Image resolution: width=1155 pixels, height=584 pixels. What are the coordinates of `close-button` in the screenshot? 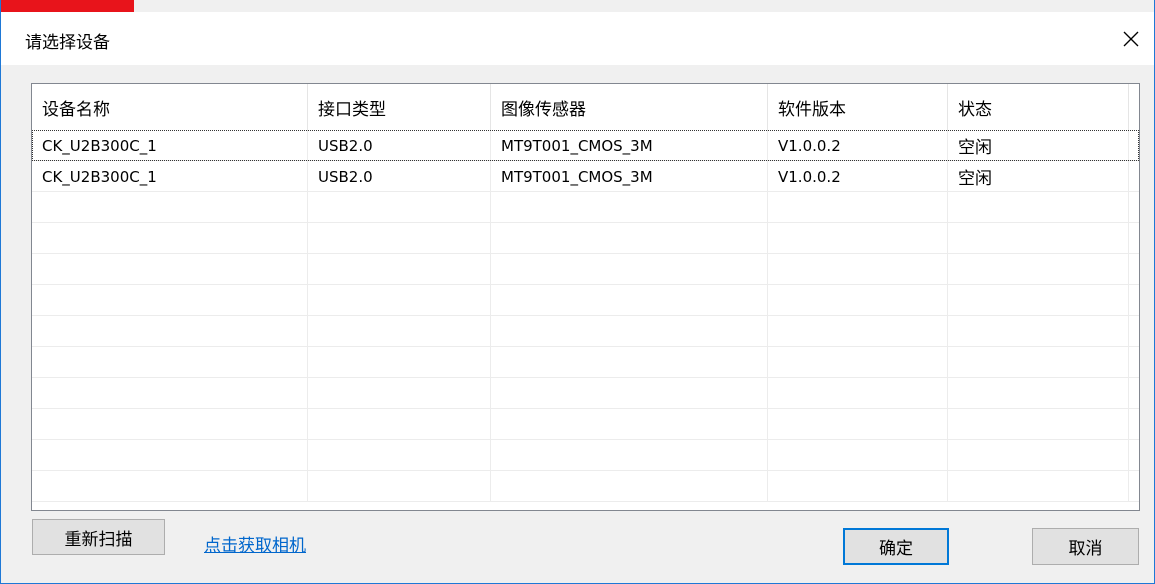 It's located at (1131, 38).